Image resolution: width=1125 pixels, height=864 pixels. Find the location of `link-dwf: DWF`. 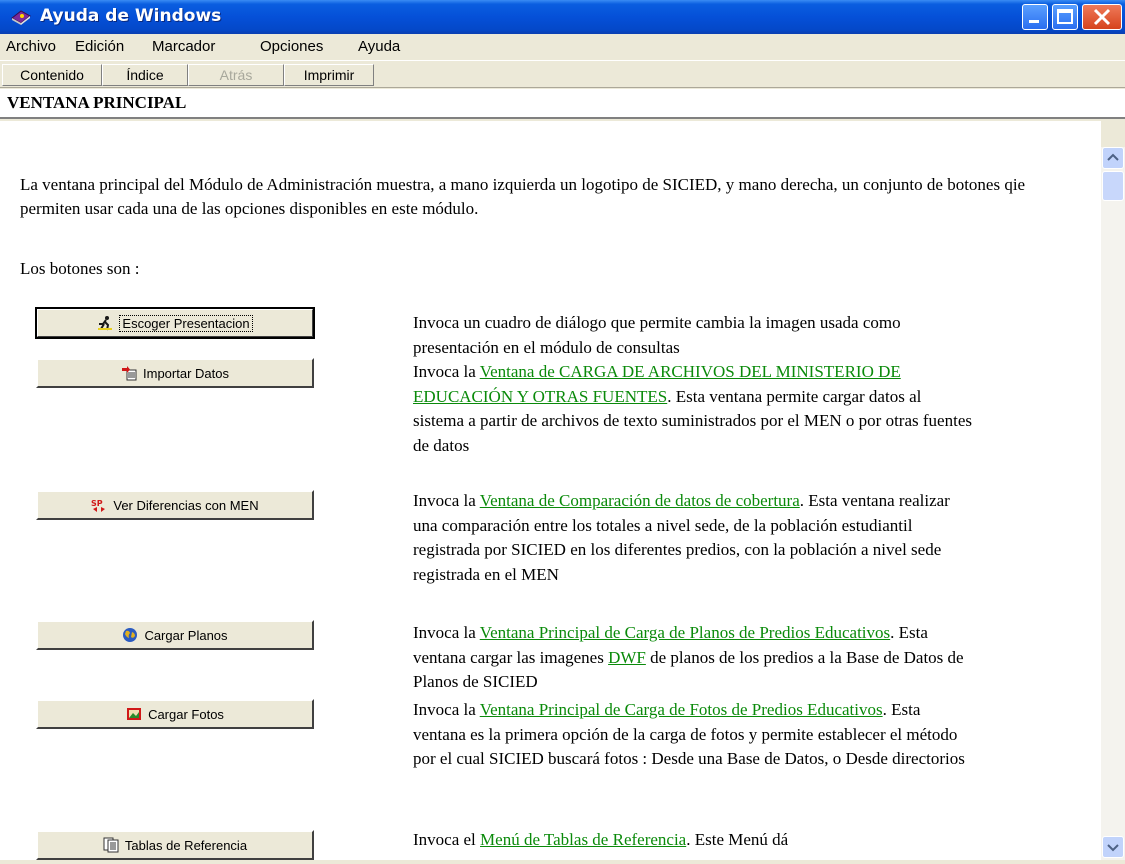

link-dwf: DWF is located at coordinates (627, 657).